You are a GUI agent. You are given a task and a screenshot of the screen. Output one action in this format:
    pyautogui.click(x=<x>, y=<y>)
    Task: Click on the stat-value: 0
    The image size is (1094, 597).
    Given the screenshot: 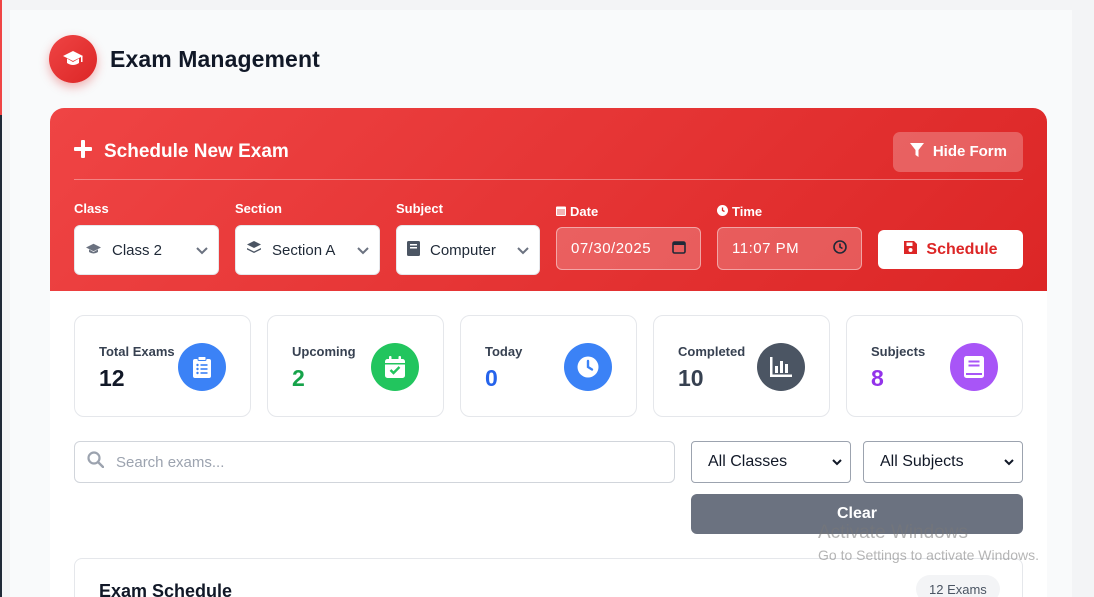 What is the action you would take?
    pyautogui.click(x=491, y=378)
    